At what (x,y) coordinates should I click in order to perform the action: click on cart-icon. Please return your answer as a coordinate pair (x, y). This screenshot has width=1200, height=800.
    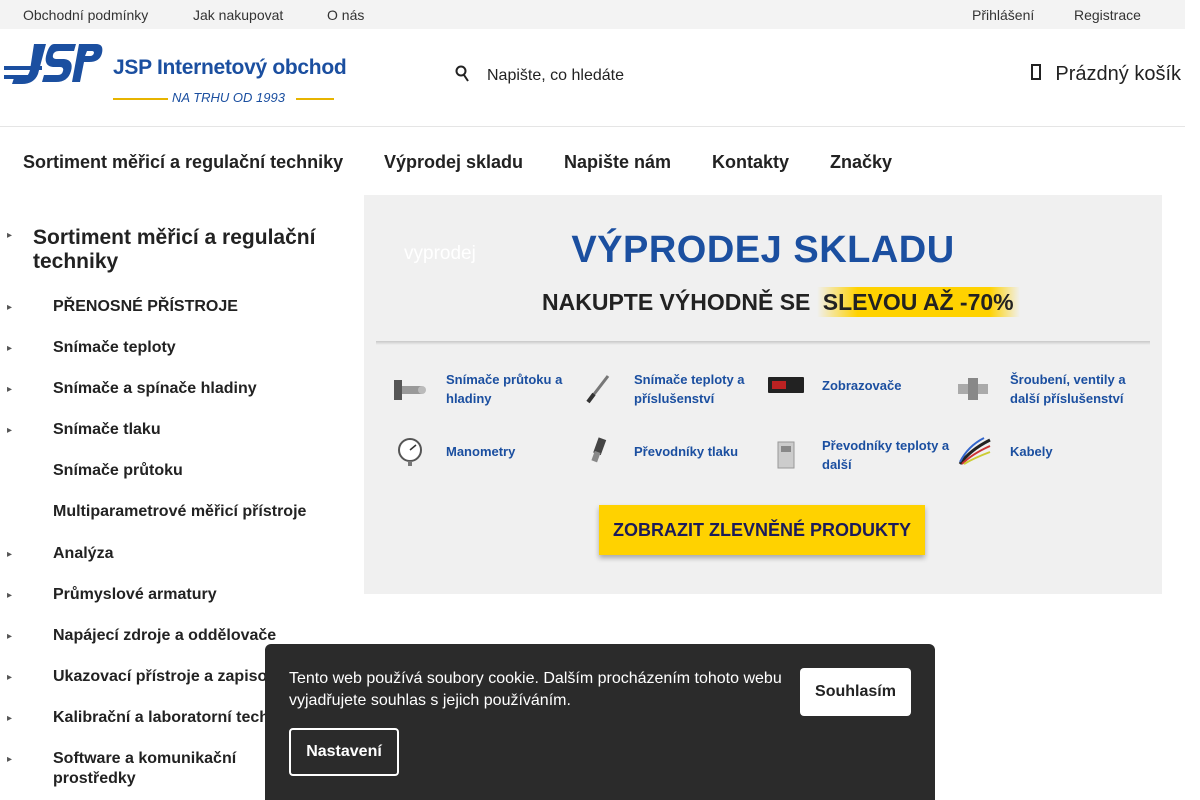
    Looking at the image, I should click on (1036, 74).